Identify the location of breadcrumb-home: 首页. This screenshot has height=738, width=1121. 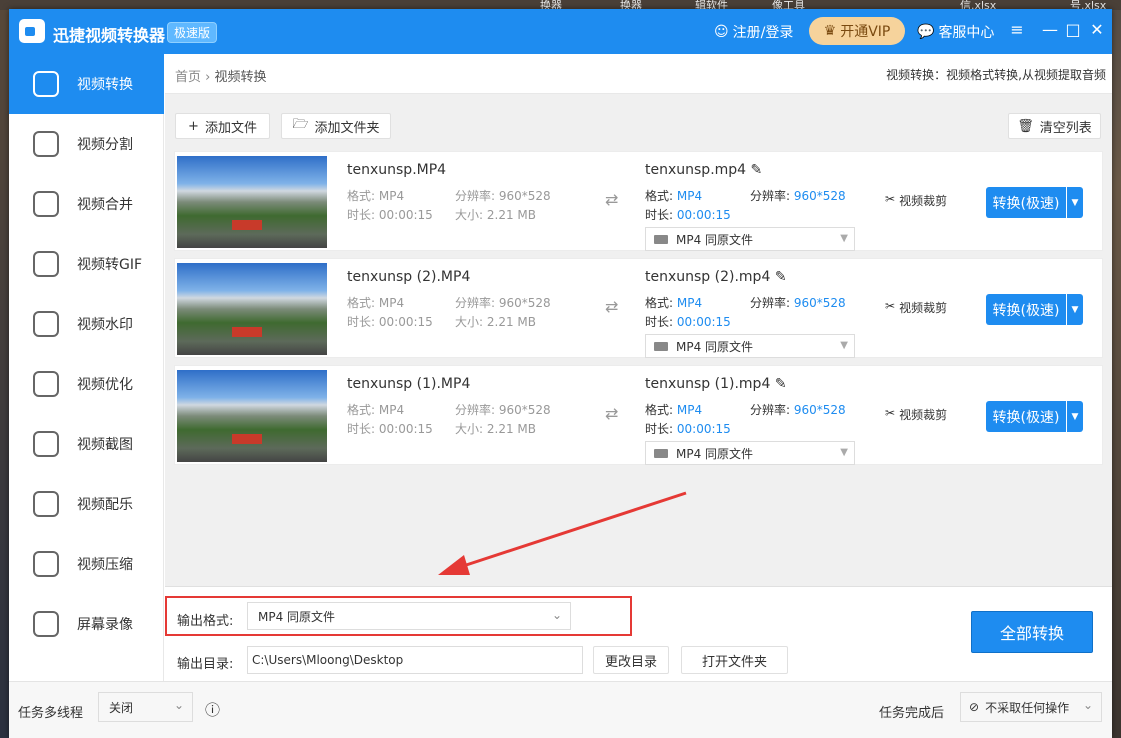
(188, 77).